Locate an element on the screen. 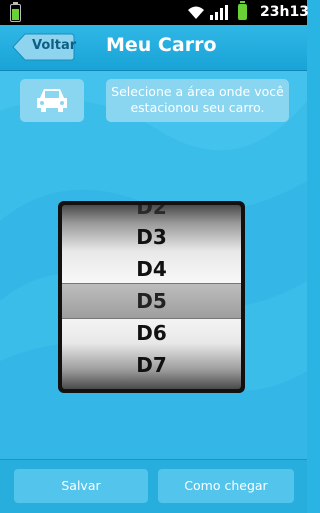 This screenshot has width=320, height=513. car-button is located at coordinates (52, 100).